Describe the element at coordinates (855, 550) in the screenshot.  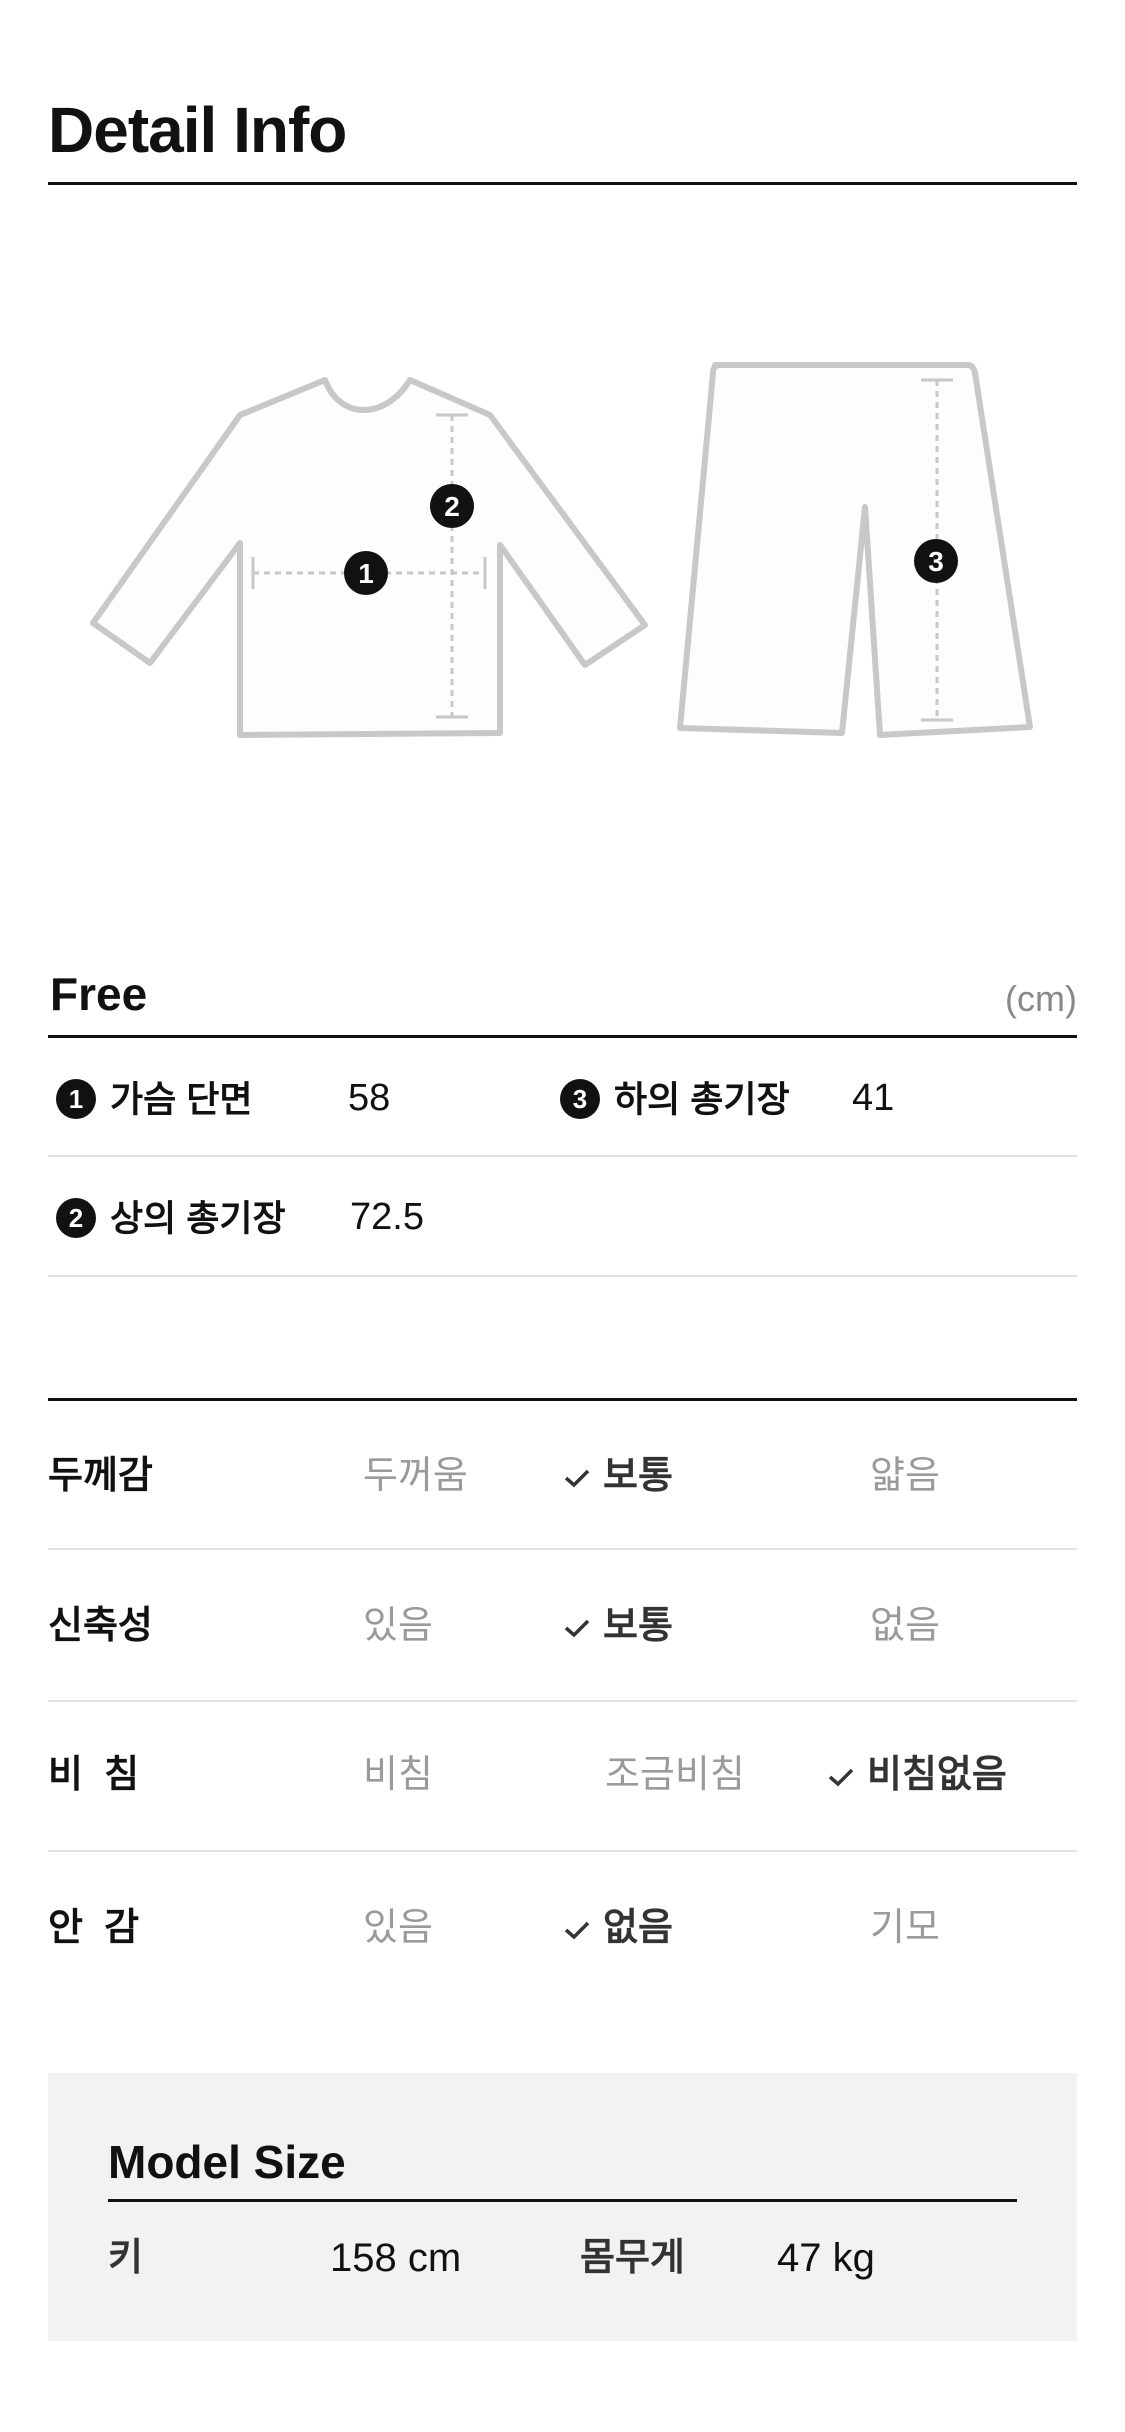
I see `bottom-garment-illustration` at that location.